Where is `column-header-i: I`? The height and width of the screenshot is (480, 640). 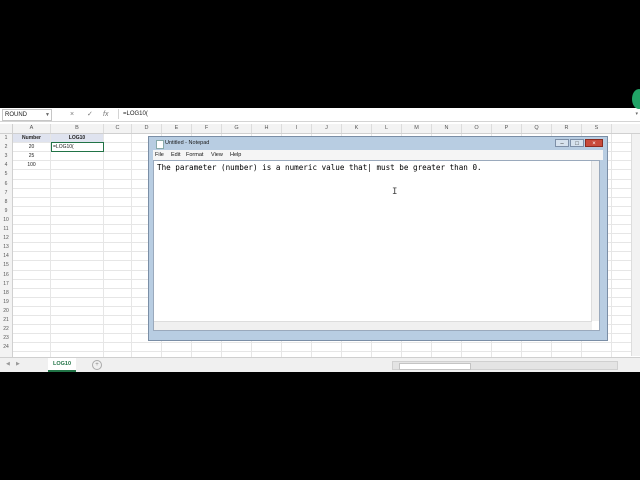
column-header-i: I is located at coordinates (297, 128).